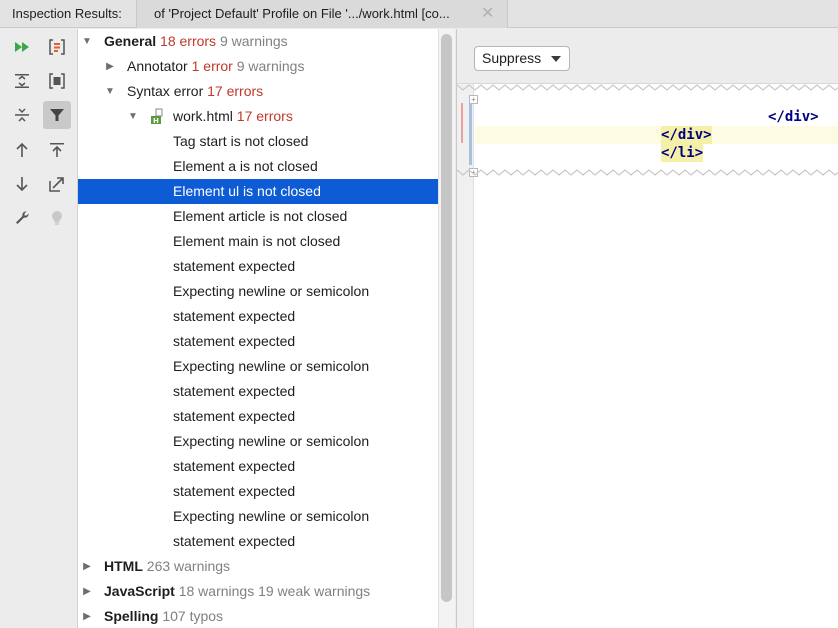 Image resolution: width=838 pixels, height=628 pixels. Describe the element at coordinates (157, 116) in the screenshot. I see `html-file-icon: H` at that location.